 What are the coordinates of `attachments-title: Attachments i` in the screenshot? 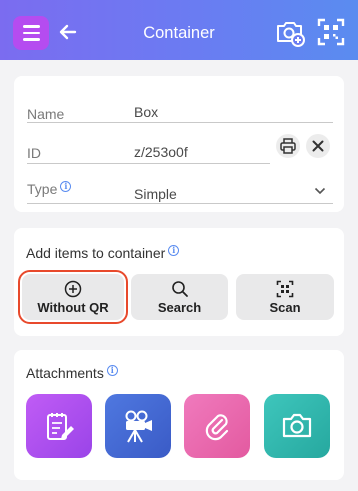 It's located at (72, 373).